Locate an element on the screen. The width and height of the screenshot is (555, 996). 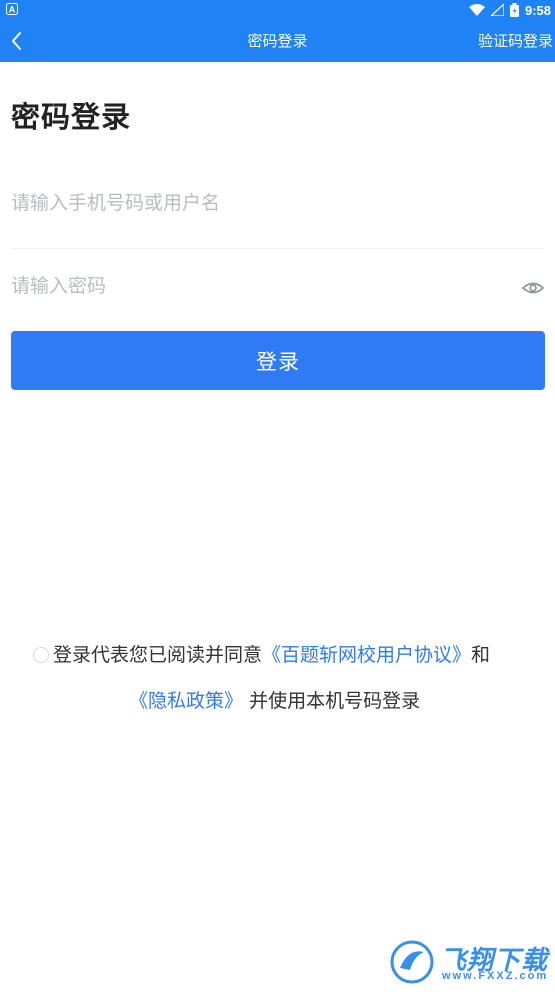
status-bar: A 9:58 is located at coordinates (277, 10).